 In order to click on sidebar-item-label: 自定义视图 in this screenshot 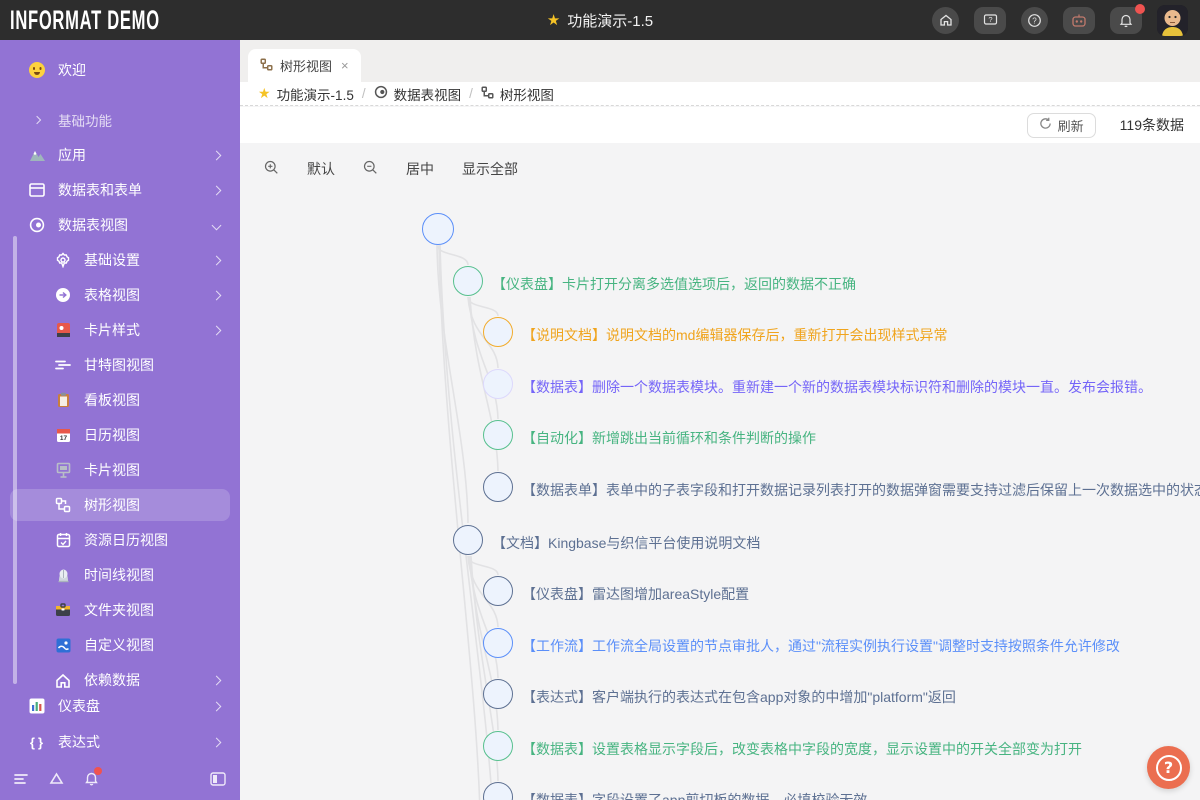, I will do `click(119, 645)`.